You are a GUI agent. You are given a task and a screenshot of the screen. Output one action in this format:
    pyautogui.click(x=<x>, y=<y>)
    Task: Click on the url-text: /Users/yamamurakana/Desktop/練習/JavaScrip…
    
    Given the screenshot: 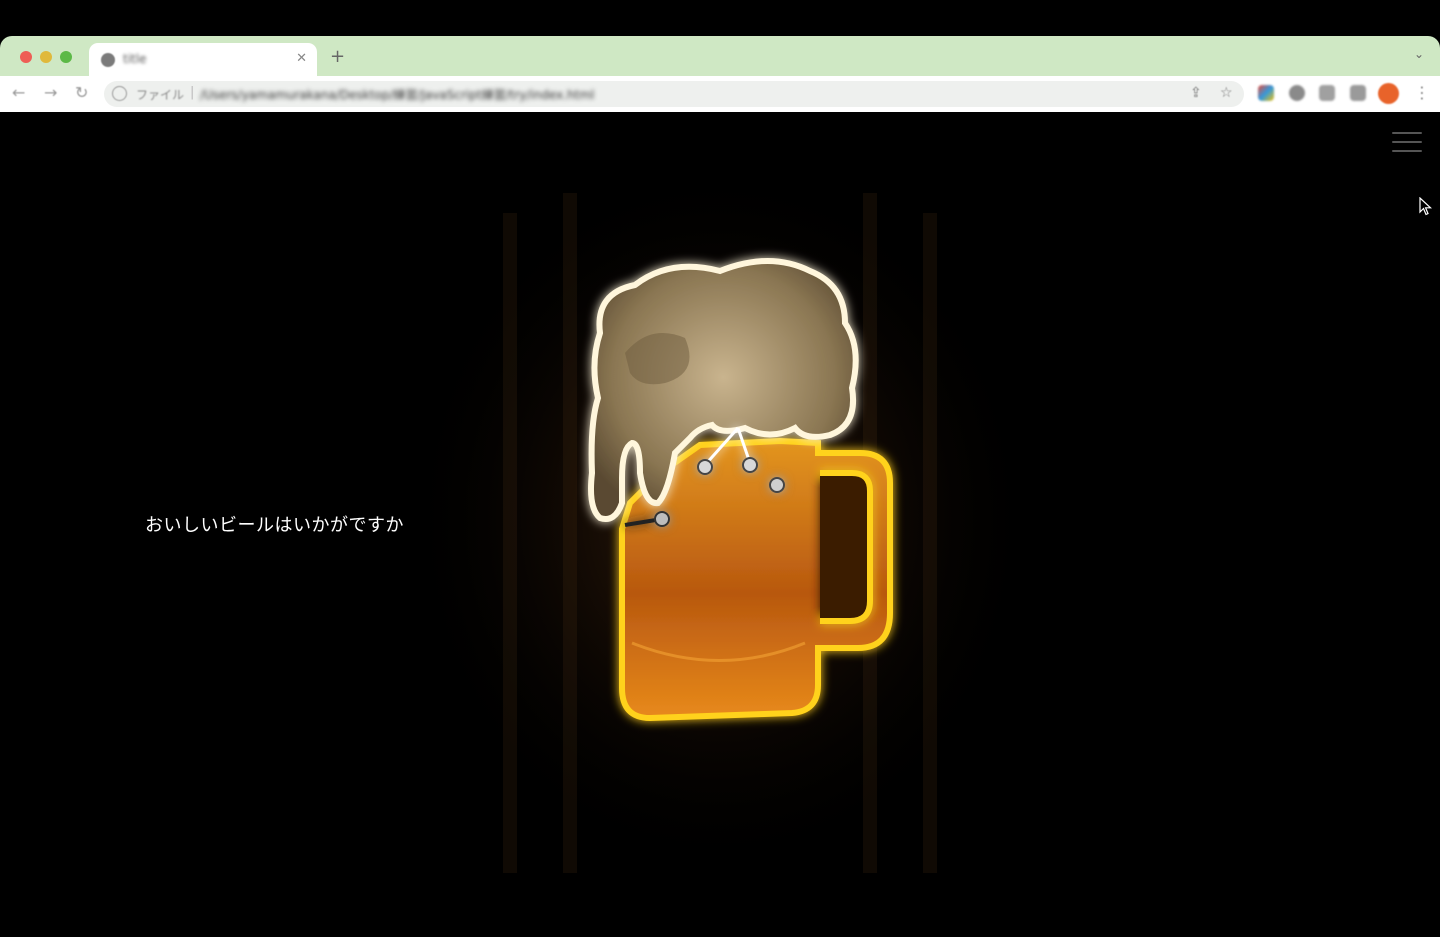 What is the action you would take?
    pyautogui.click(x=397, y=94)
    